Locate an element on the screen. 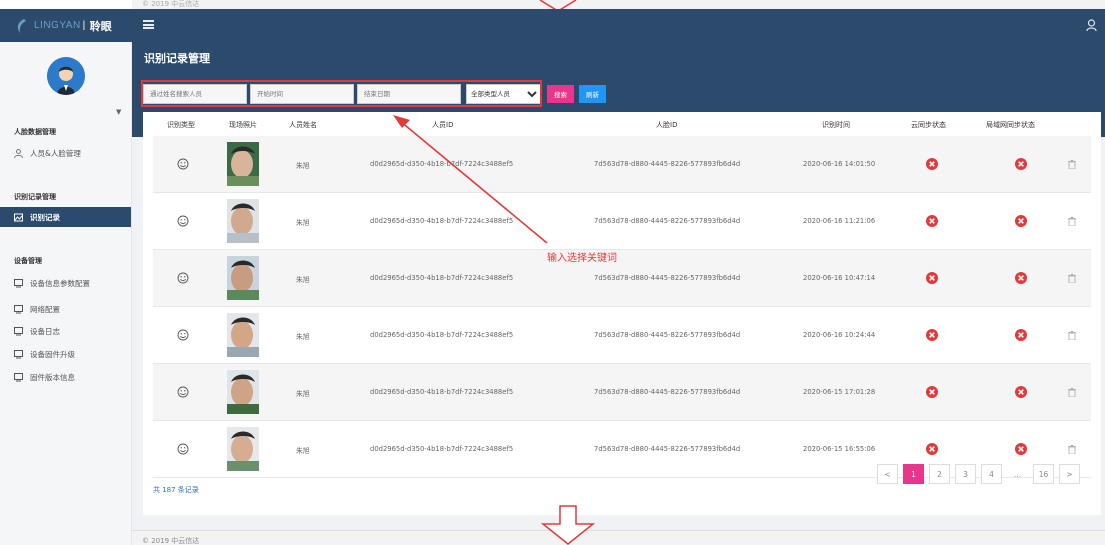 The width and height of the screenshot is (1105, 545). search-button: 搜索 is located at coordinates (560, 94).